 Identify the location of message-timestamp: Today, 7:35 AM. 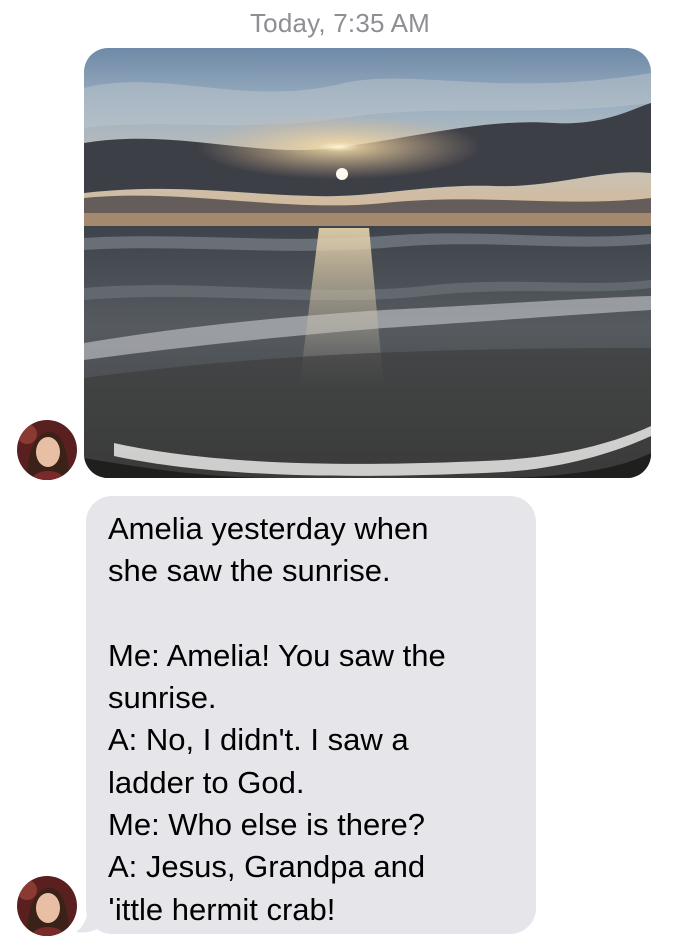
(340, 23).